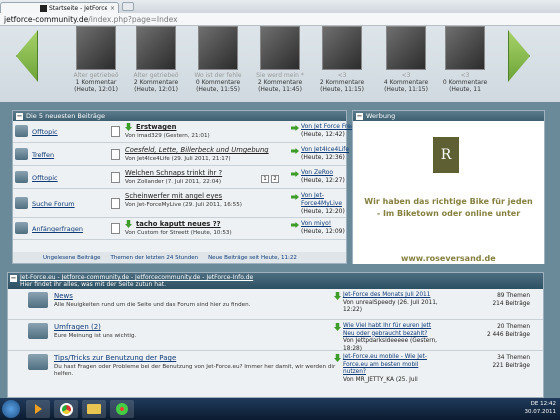 This screenshot has width=560, height=420. I want to click on last-post-author: Von Jettpdarksideeeee, so click(375, 341).